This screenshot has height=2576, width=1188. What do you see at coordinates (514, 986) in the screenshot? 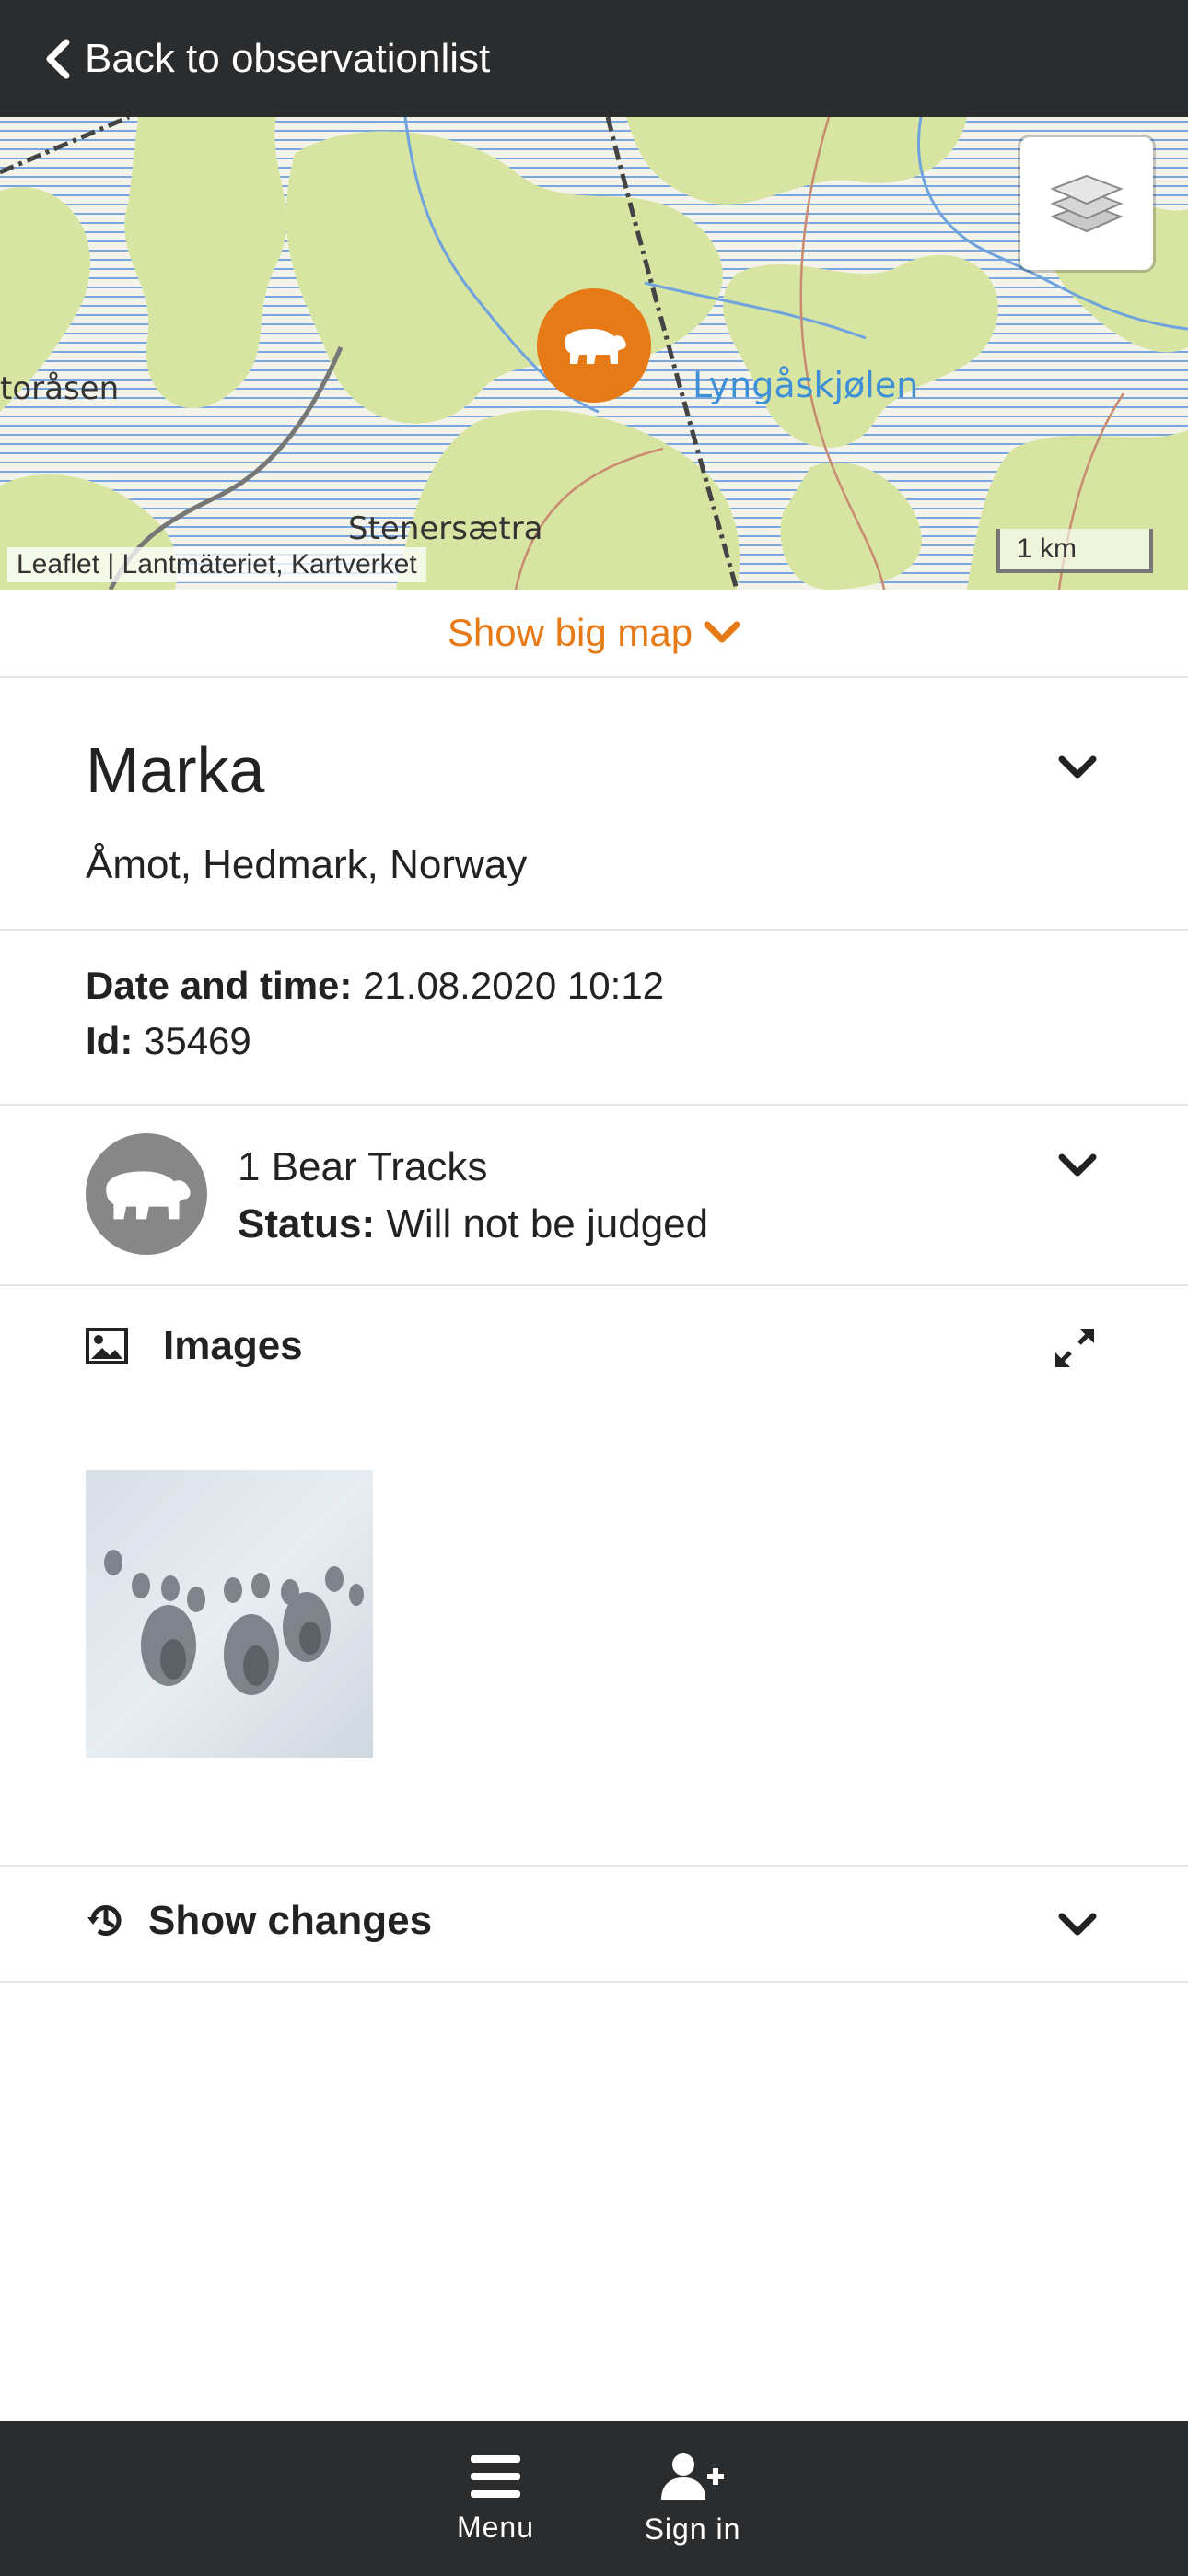
I see `date-time-value: 21.08.2020 10:12` at bounding box center [514, 986].